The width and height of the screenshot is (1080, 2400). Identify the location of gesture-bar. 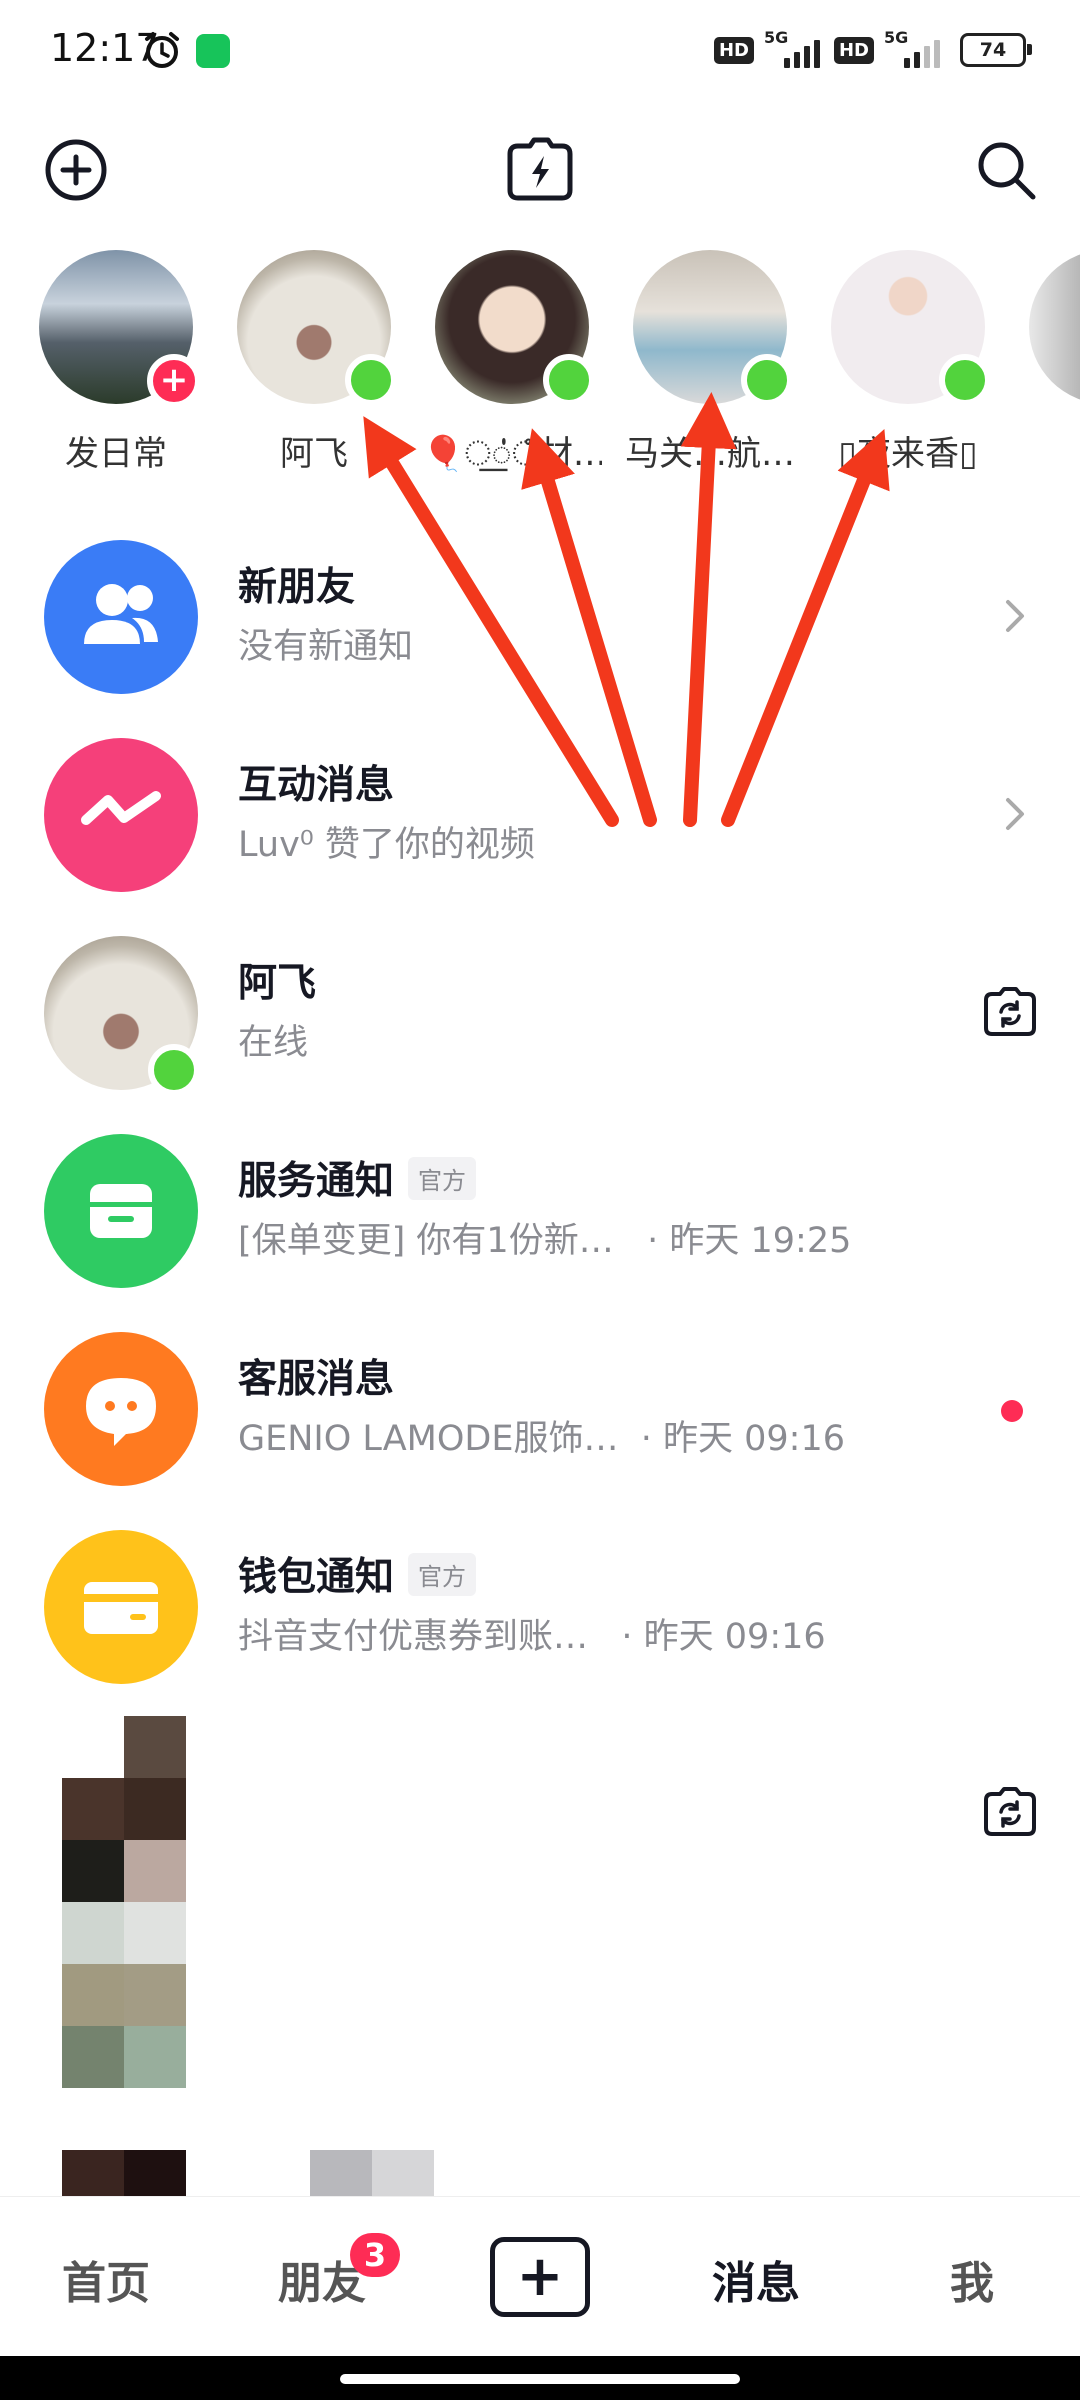
(540, 2378).